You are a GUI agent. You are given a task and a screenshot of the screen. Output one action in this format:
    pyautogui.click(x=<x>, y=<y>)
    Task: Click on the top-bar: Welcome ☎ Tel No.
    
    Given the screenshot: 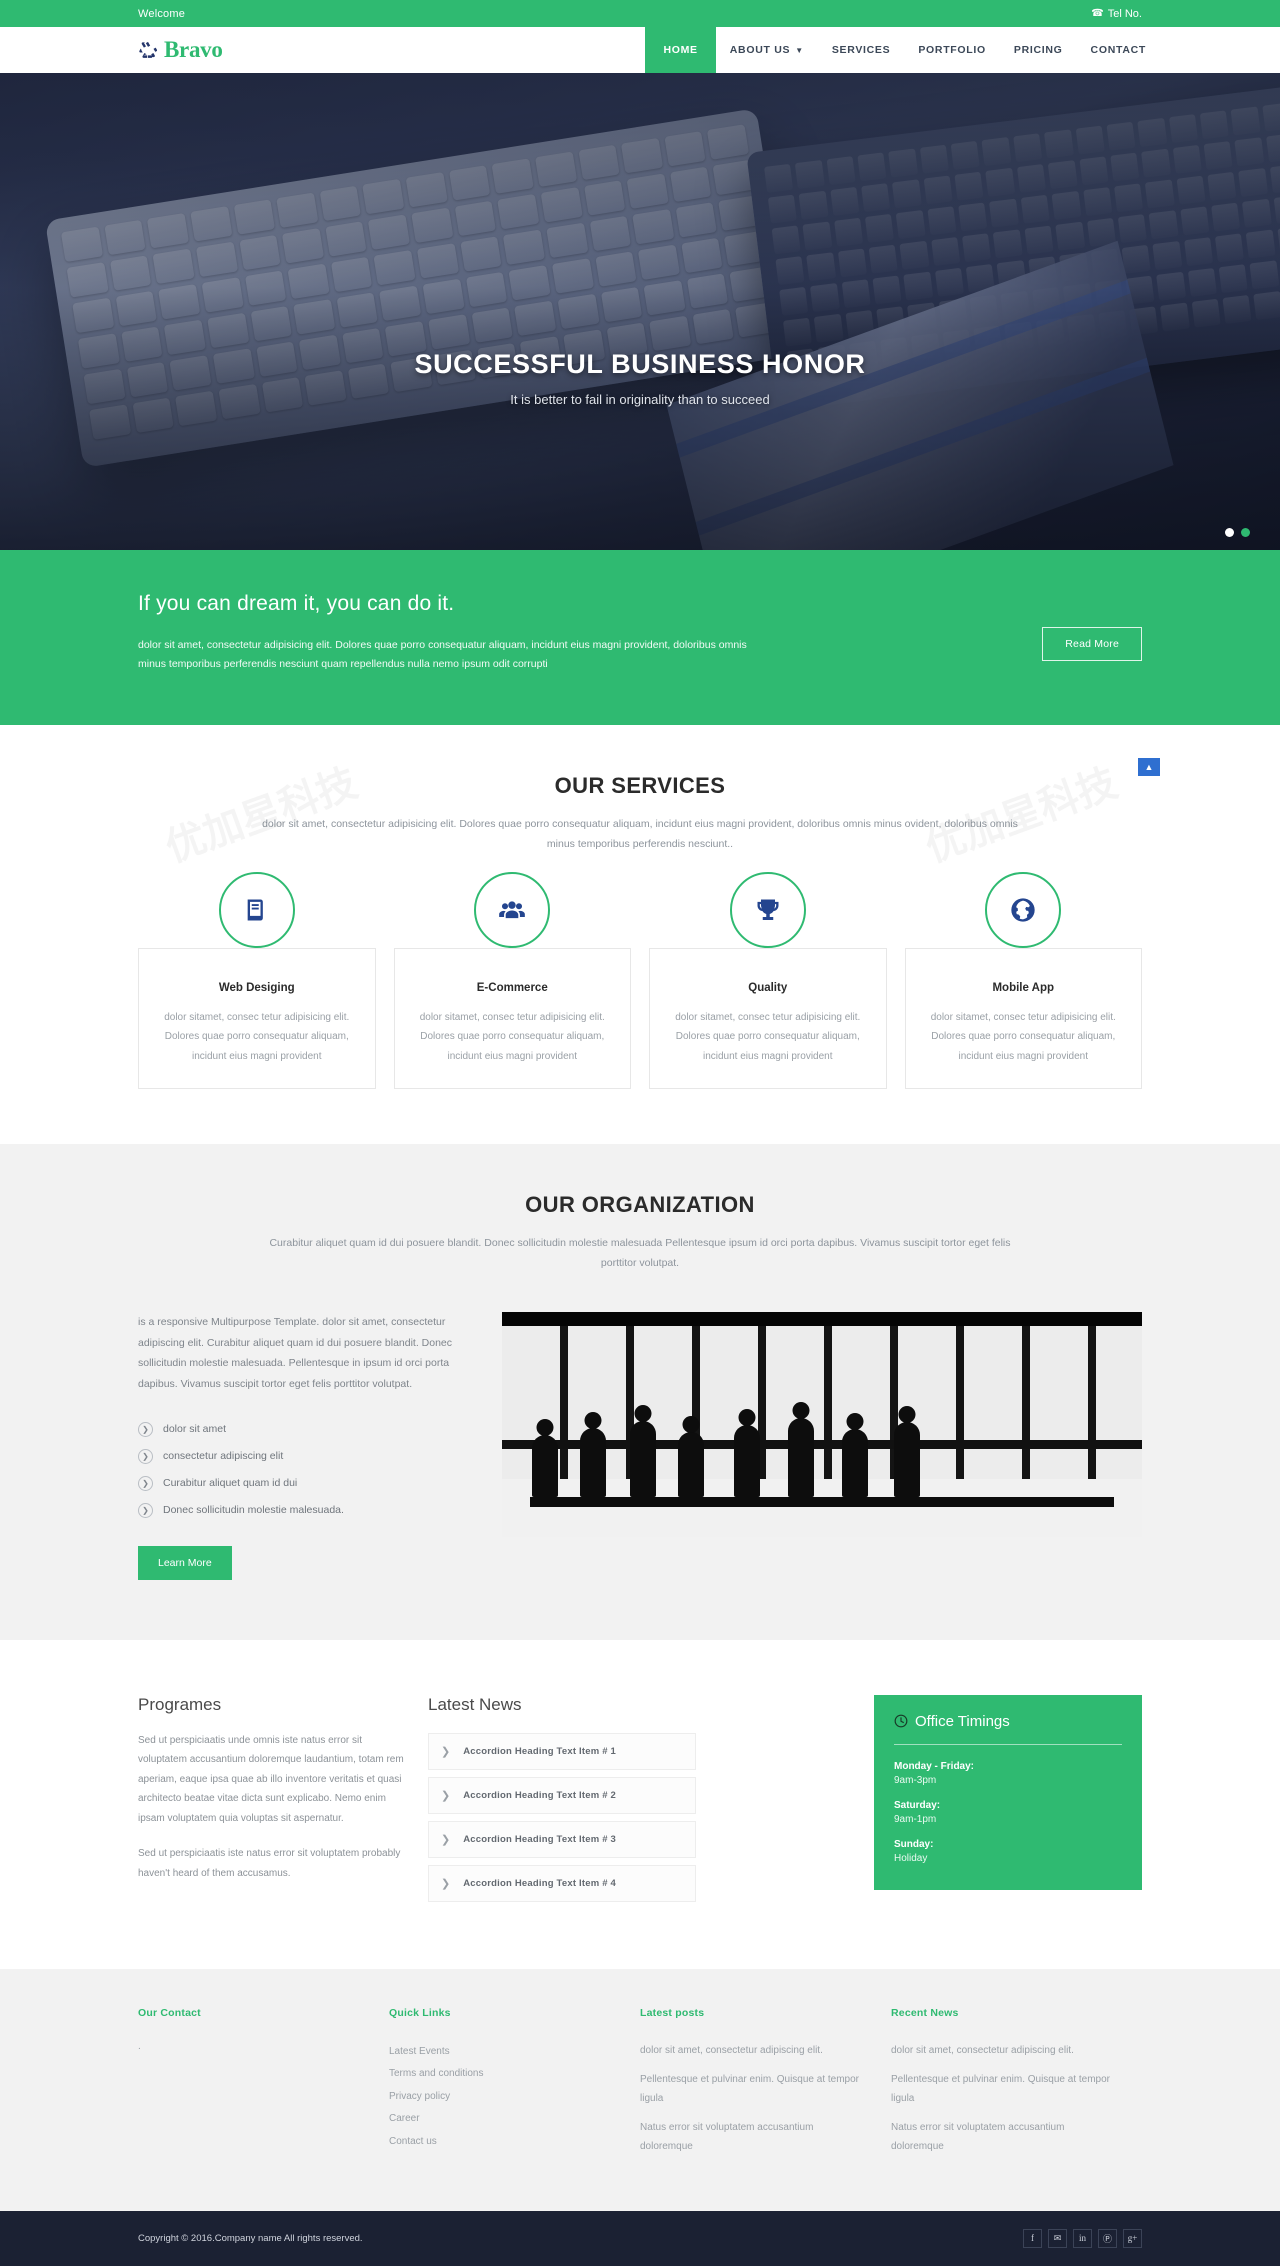 What is the action you would take?
    pyautogui.click(x=640, y=13)
    